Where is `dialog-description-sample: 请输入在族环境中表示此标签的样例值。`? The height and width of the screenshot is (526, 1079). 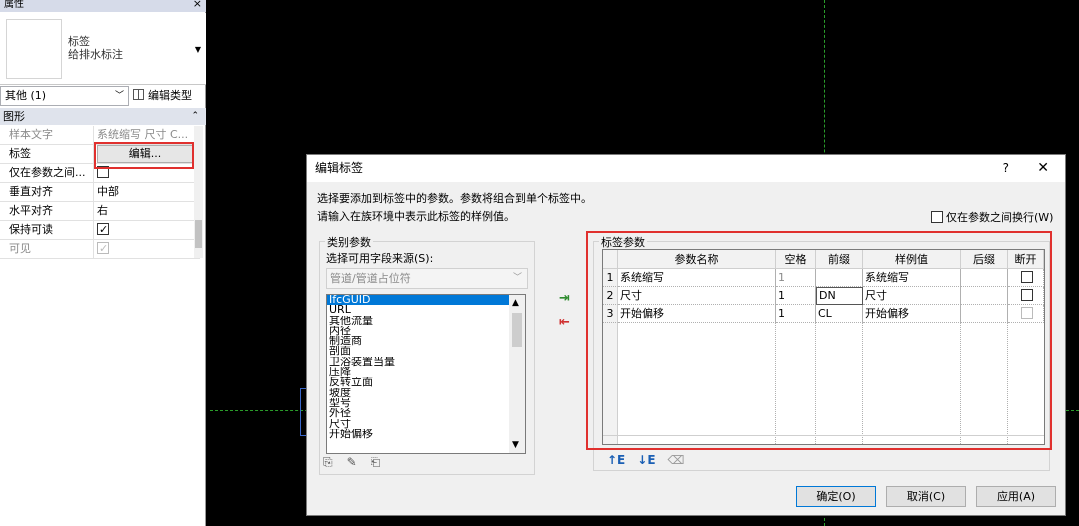
dialog-description-sample: 请输入在族环境中表示此标签的样例值。 is located at coordinates (416, 216).